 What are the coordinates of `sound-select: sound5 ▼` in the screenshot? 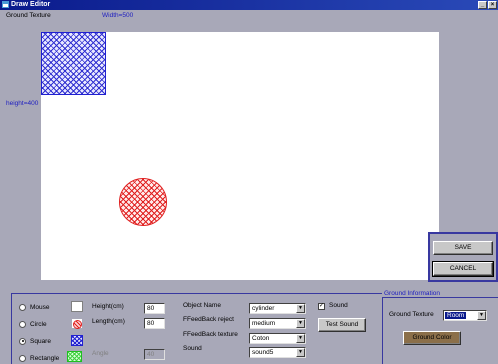 It's located at (277, 352).